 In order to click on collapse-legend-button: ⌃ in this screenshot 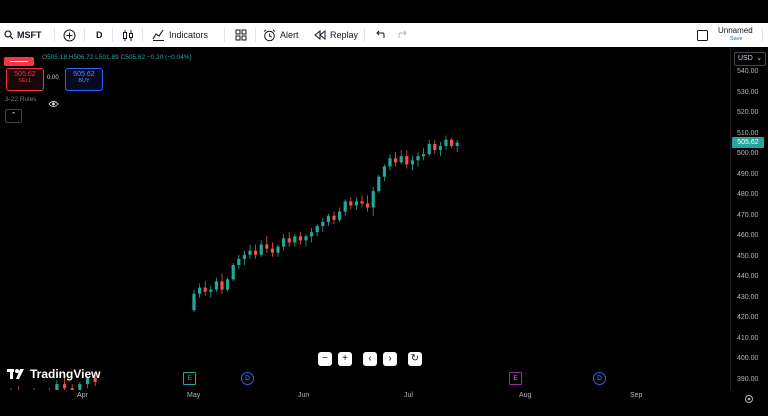, I will do `click(13, 116)`.